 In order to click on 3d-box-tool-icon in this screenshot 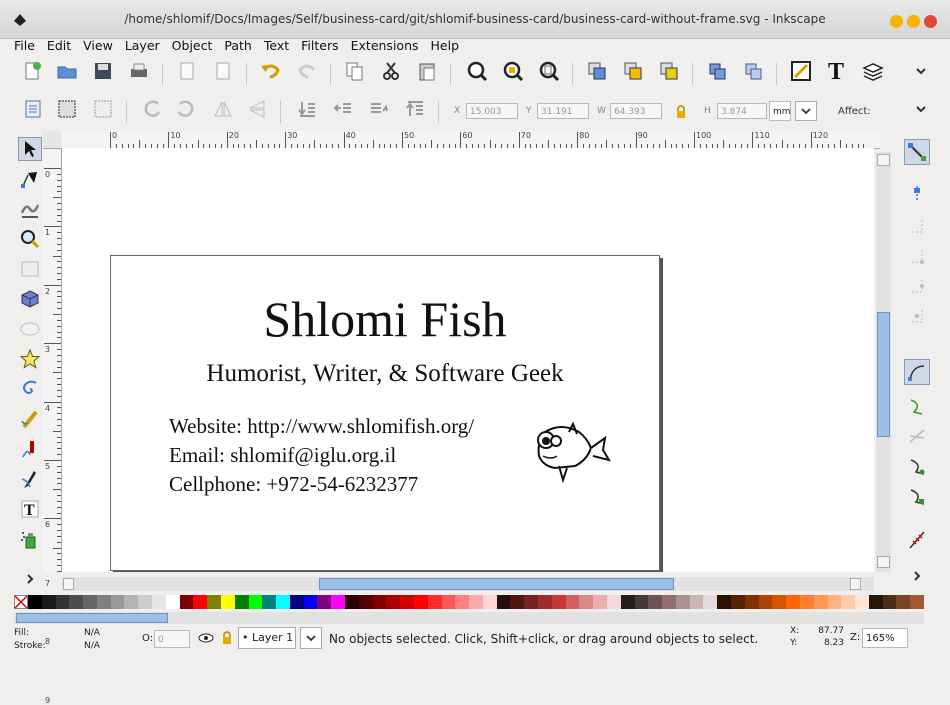, I will do `click(30, 299)`.